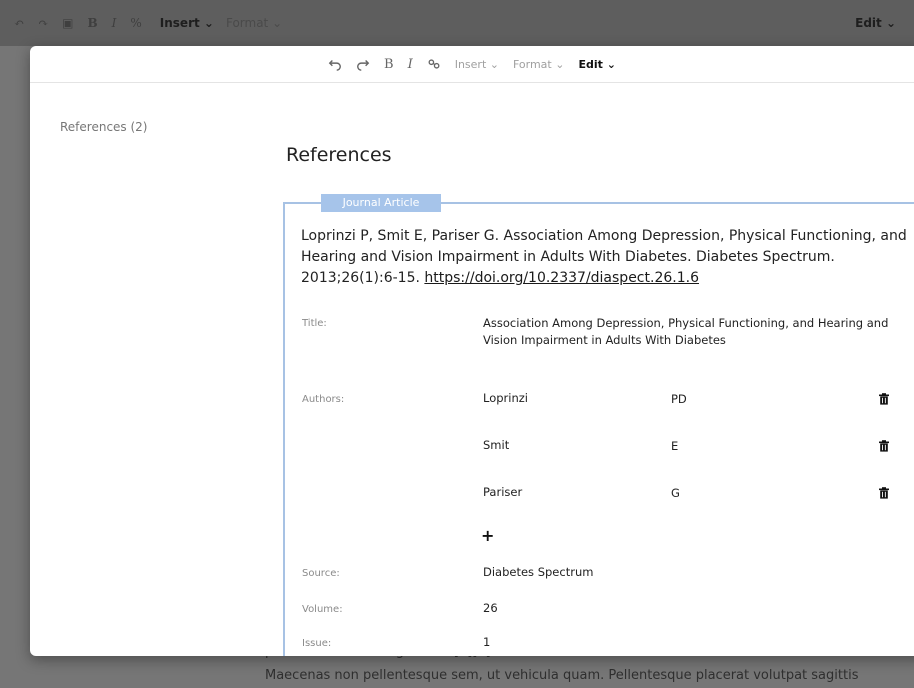 The height and width of the screenshot is (688, 914). I want to click on sidebar-references-count: References (2), so click(104, 127).